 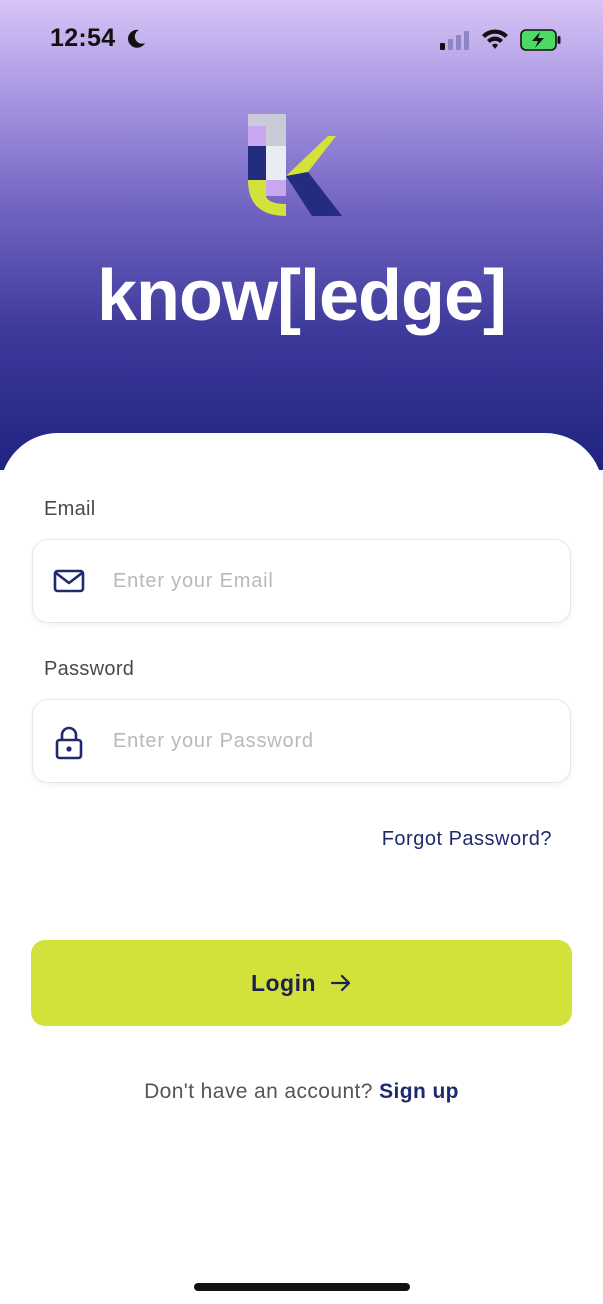 I want to click on k-logo-icon, so click(x=295, y=165).